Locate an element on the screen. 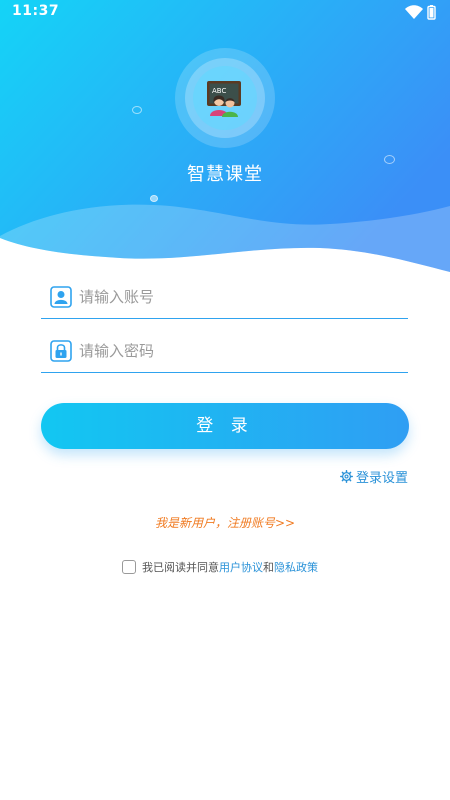 This screenshot has height=800, width=450. agreement-prefix: 我已阅读并同意 is located at coordinates (180, 567).